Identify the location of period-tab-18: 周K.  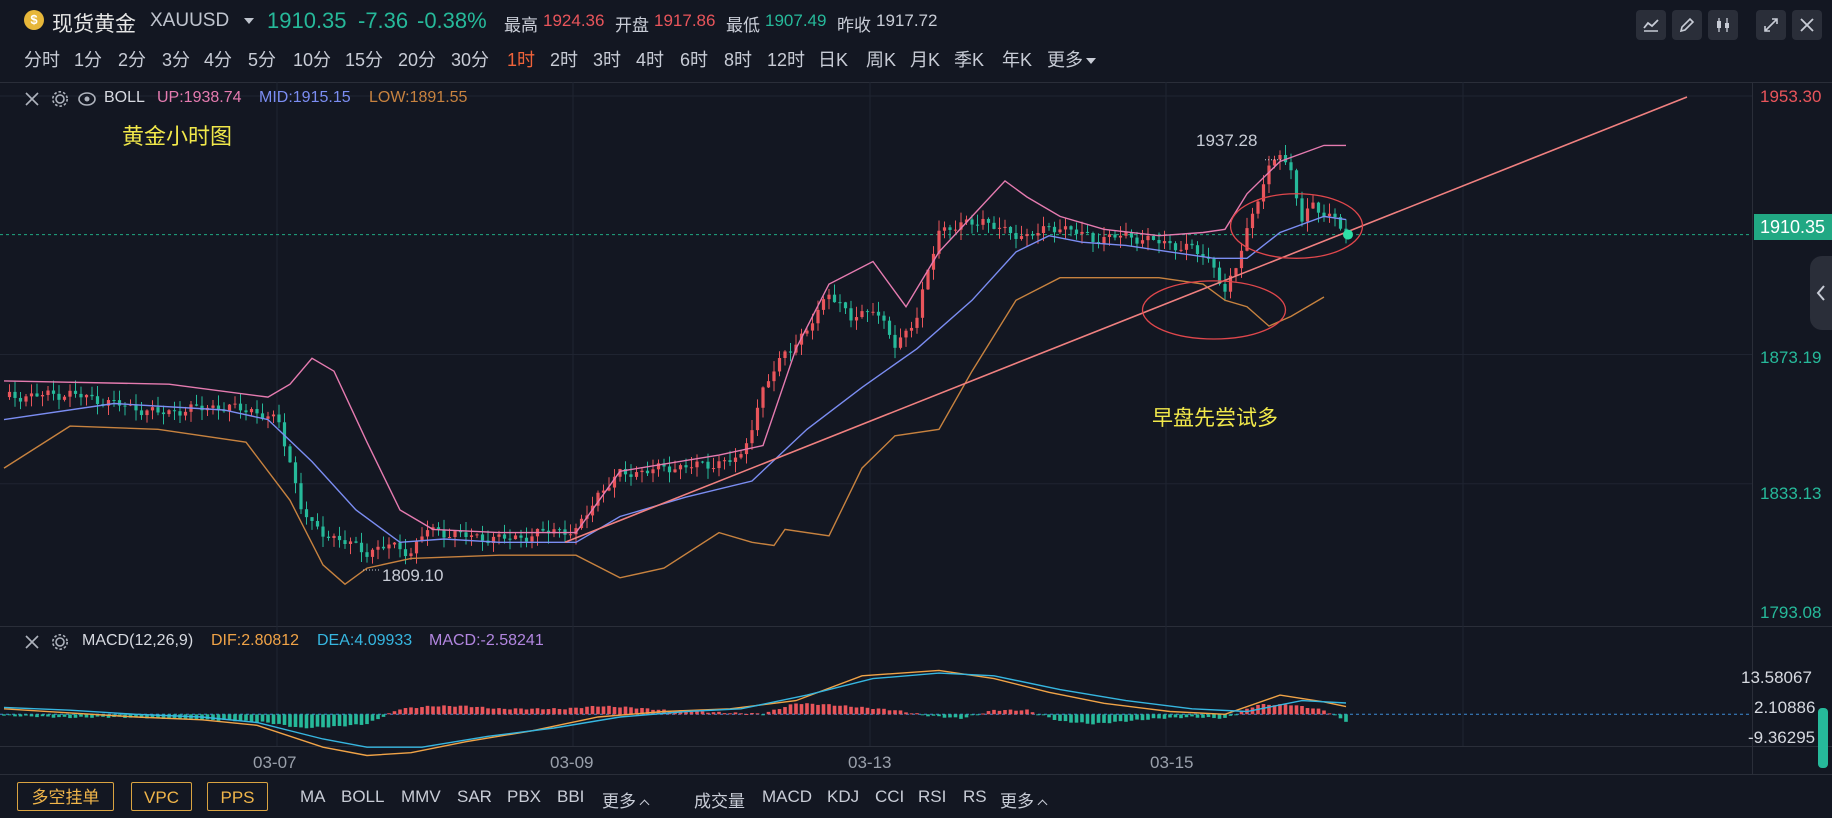
(881, 59).